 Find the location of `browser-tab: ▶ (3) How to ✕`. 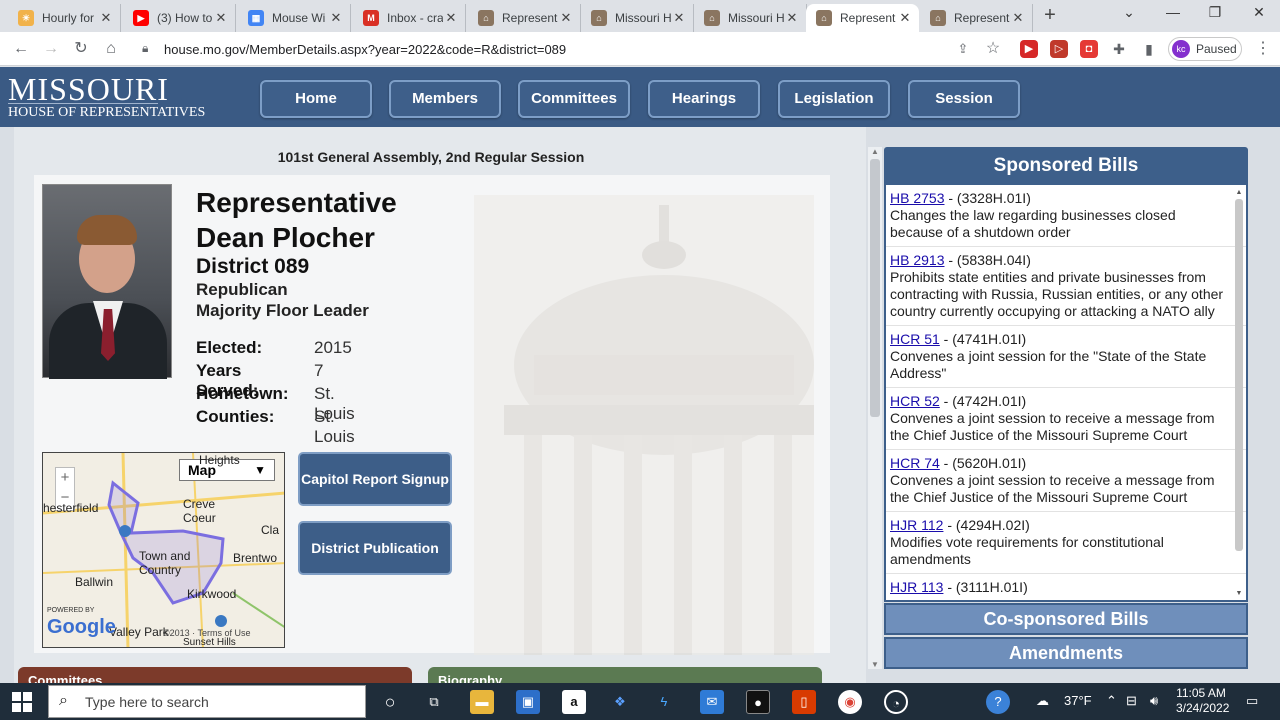

browser-tab: ▶ (3) How to ✕ is located at coordinates (179, 18).